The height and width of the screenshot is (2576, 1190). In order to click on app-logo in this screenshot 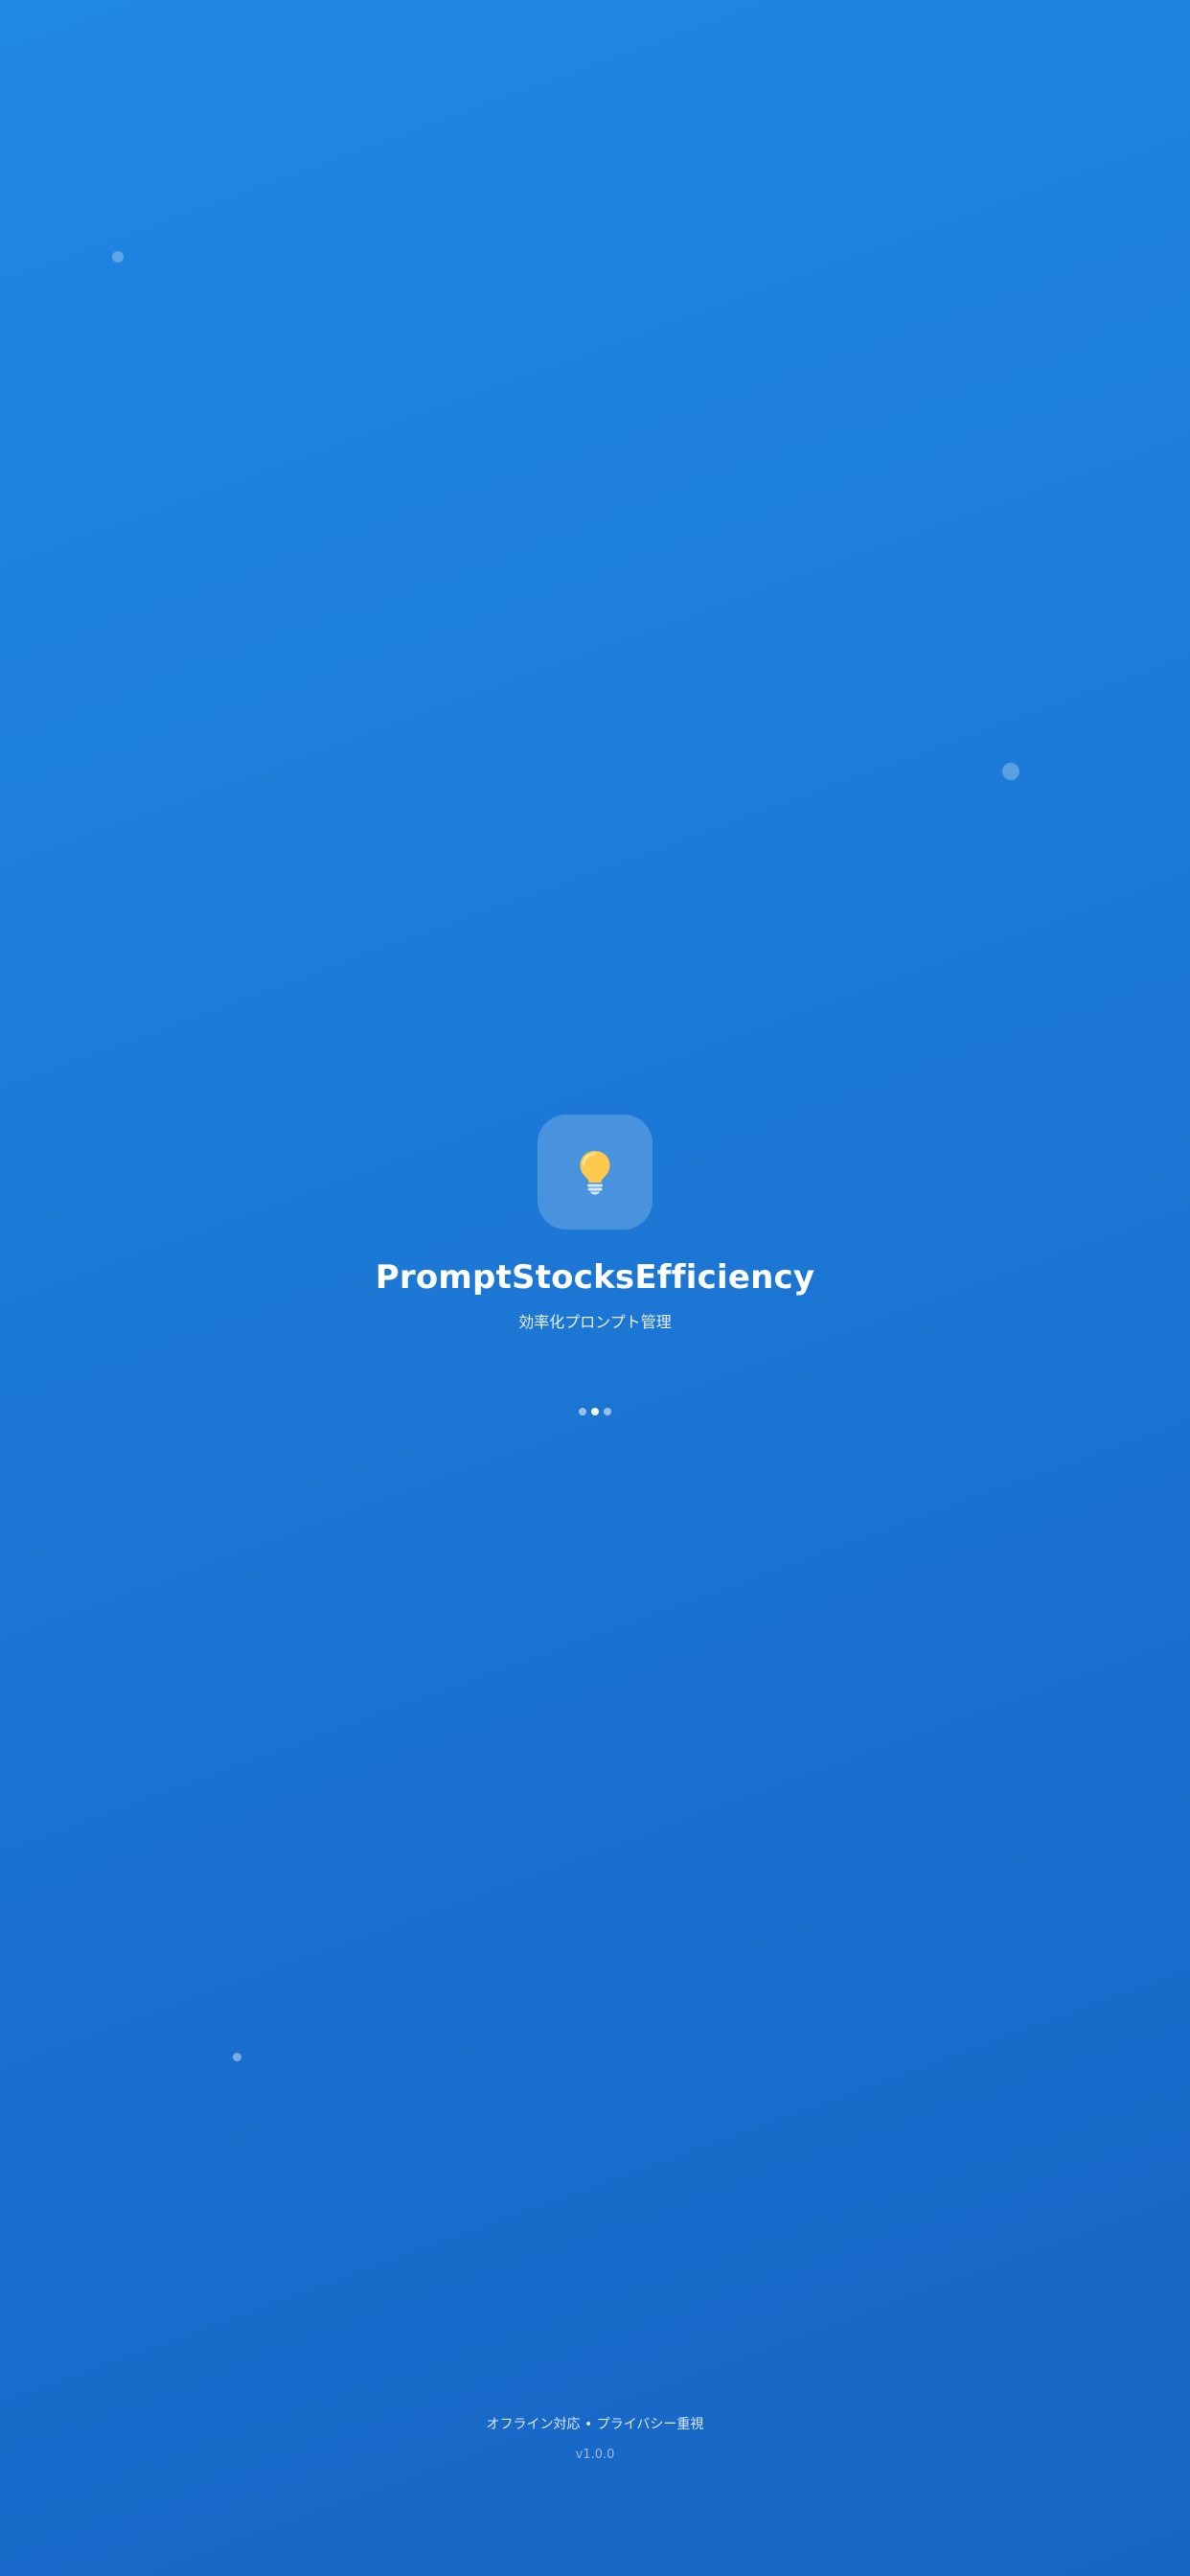, I will do `click(595, 1172)`.